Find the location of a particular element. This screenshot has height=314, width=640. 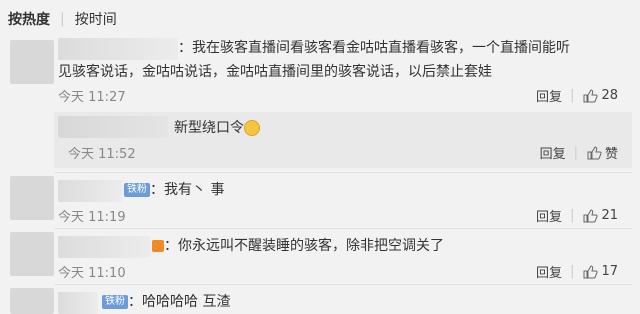

like-button: 21 is located at coordinates (600, 216).